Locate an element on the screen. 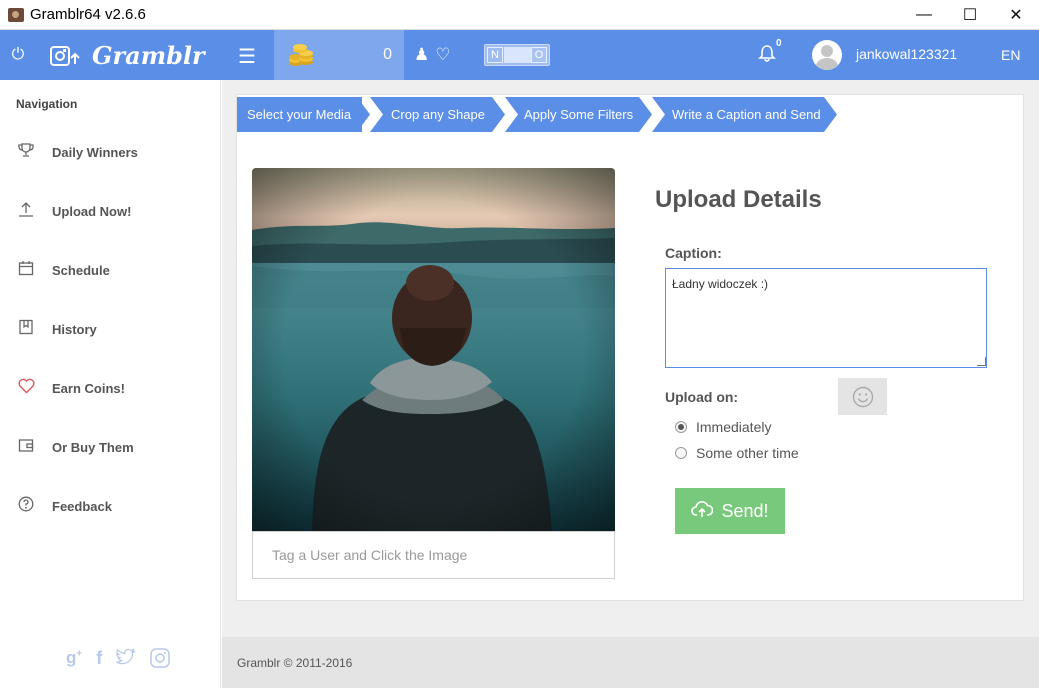  option-some-other-time: Some other time is located at coordinates (737, 453).